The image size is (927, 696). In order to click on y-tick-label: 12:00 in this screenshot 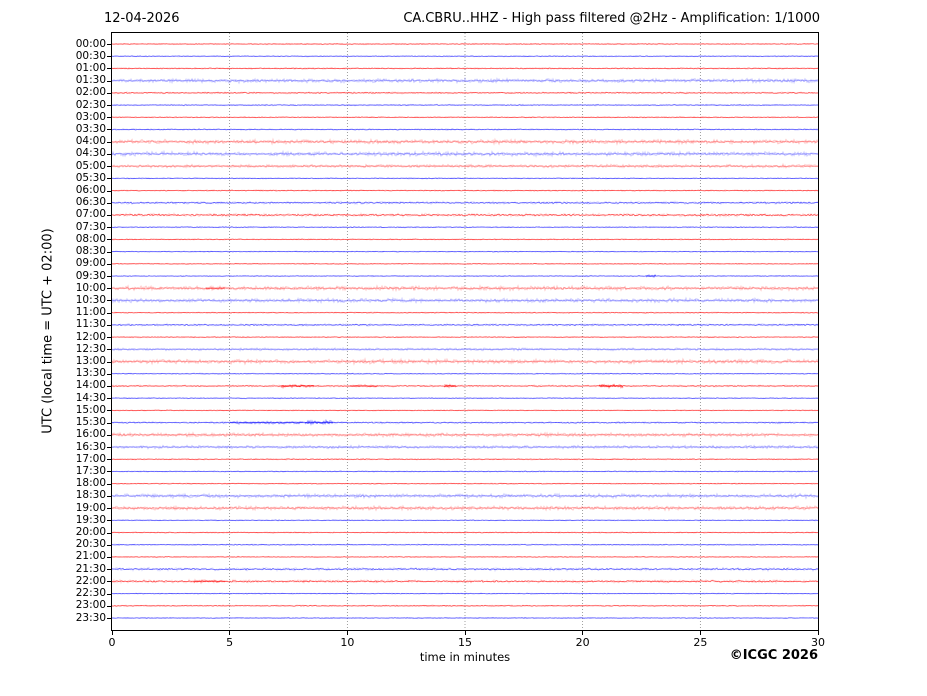, I will do `click(90, 336)`.